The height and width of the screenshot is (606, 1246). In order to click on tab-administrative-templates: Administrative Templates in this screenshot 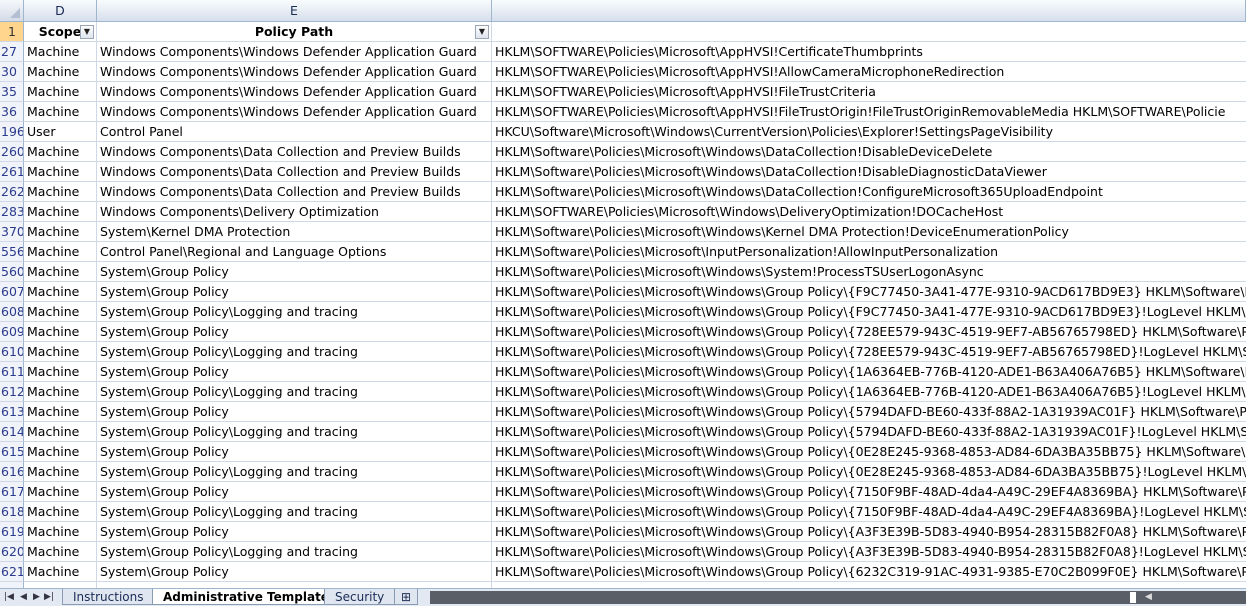, I will do `click(250, 597)`.